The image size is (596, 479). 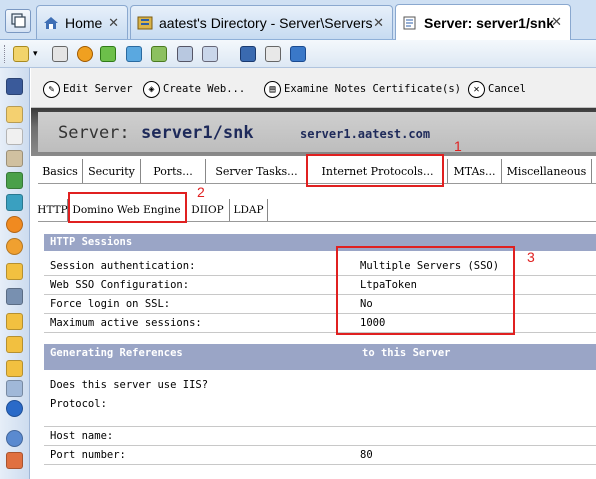 I want to click on cancel-button: ✕ Cancel, so click(x=497, y=89).